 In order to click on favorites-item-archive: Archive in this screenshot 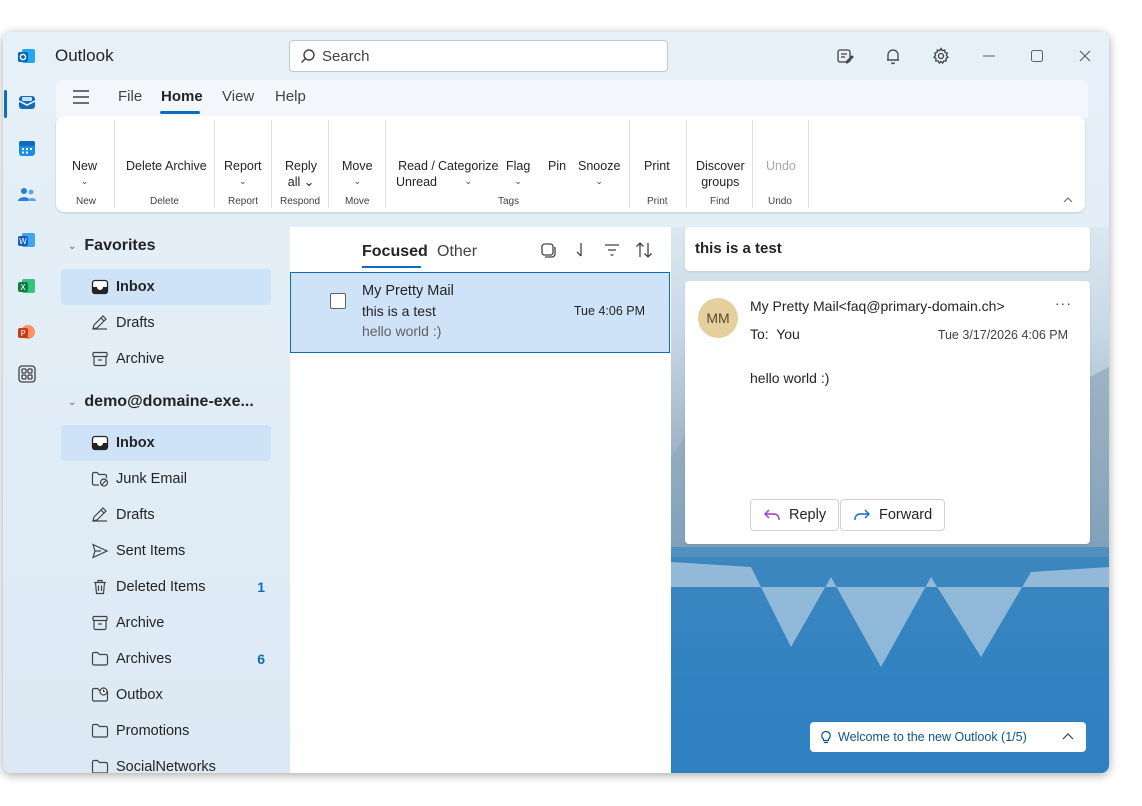, I will do `click(166, 359)`.